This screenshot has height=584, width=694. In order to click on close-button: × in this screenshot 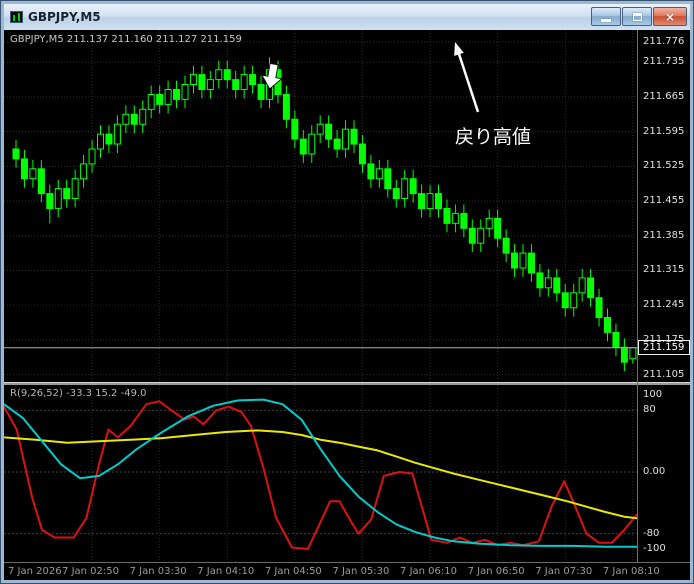, I will do `click(670, 16)`.